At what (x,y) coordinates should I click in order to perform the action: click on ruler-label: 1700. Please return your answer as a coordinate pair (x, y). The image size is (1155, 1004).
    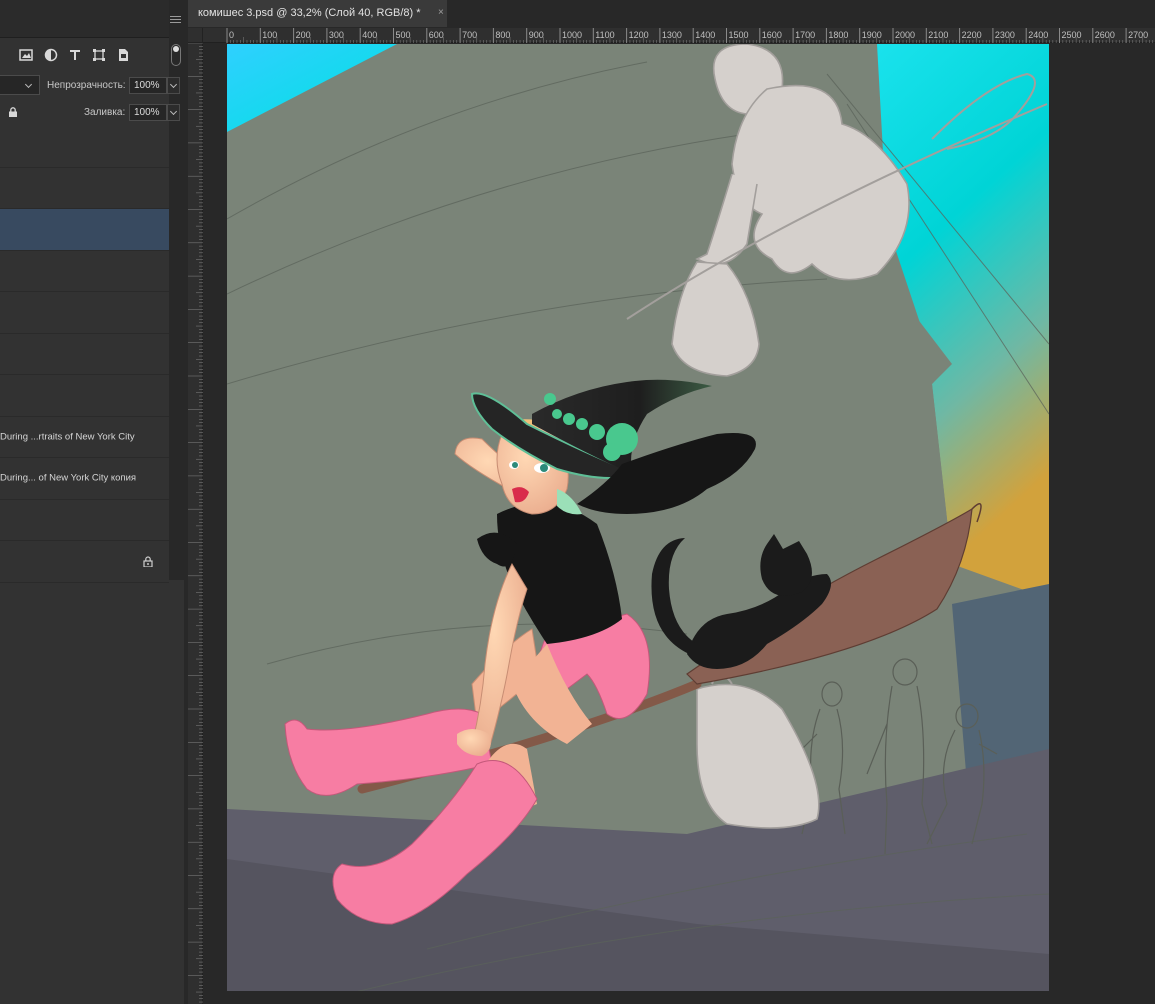
    Looking at the image, I should click on (805, 35).